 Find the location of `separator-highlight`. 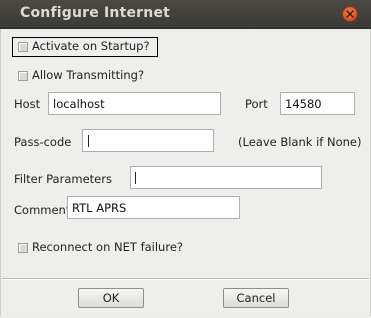

separator-highlight is located at coordinates (185, 279).